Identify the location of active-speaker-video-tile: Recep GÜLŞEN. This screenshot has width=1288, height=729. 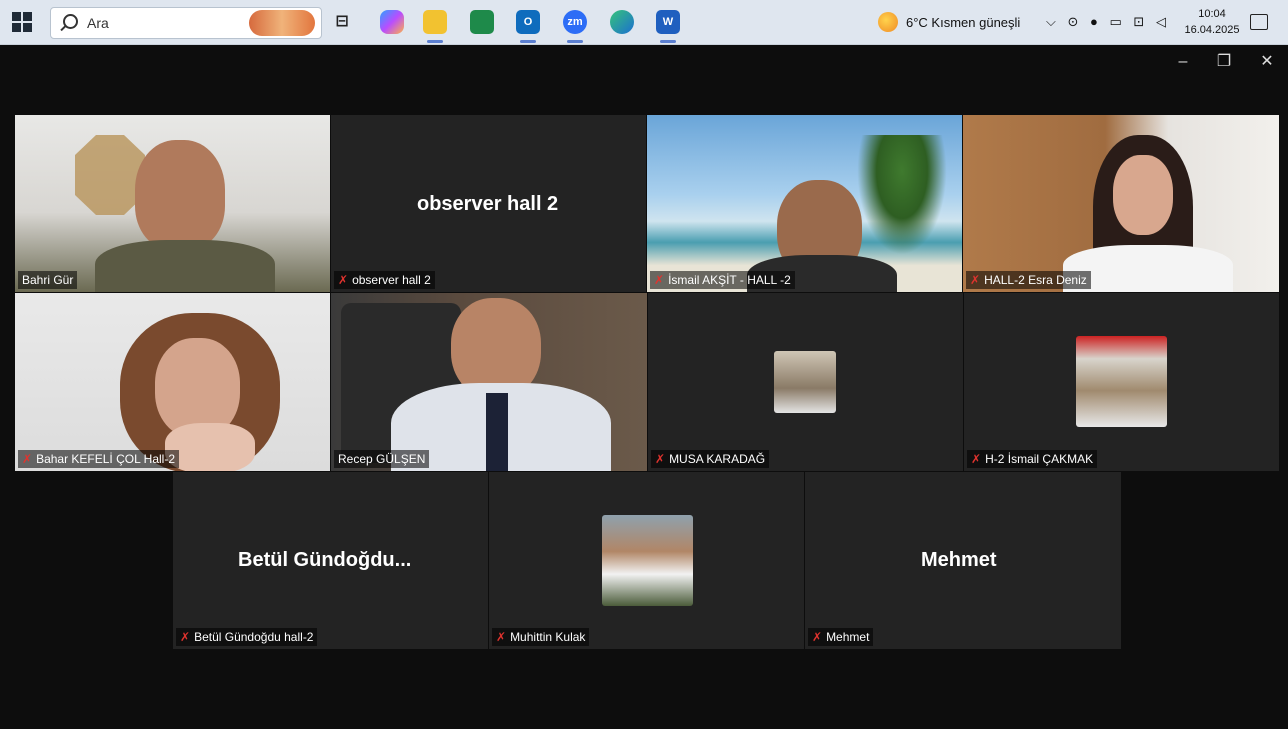
(489, 382).